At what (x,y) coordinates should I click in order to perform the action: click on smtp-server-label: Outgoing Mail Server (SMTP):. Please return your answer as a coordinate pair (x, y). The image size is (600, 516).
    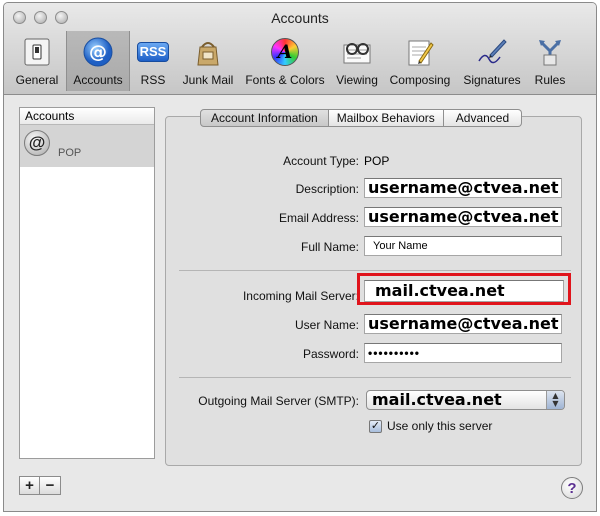
    Looking at the image, I should click on (278, 401).